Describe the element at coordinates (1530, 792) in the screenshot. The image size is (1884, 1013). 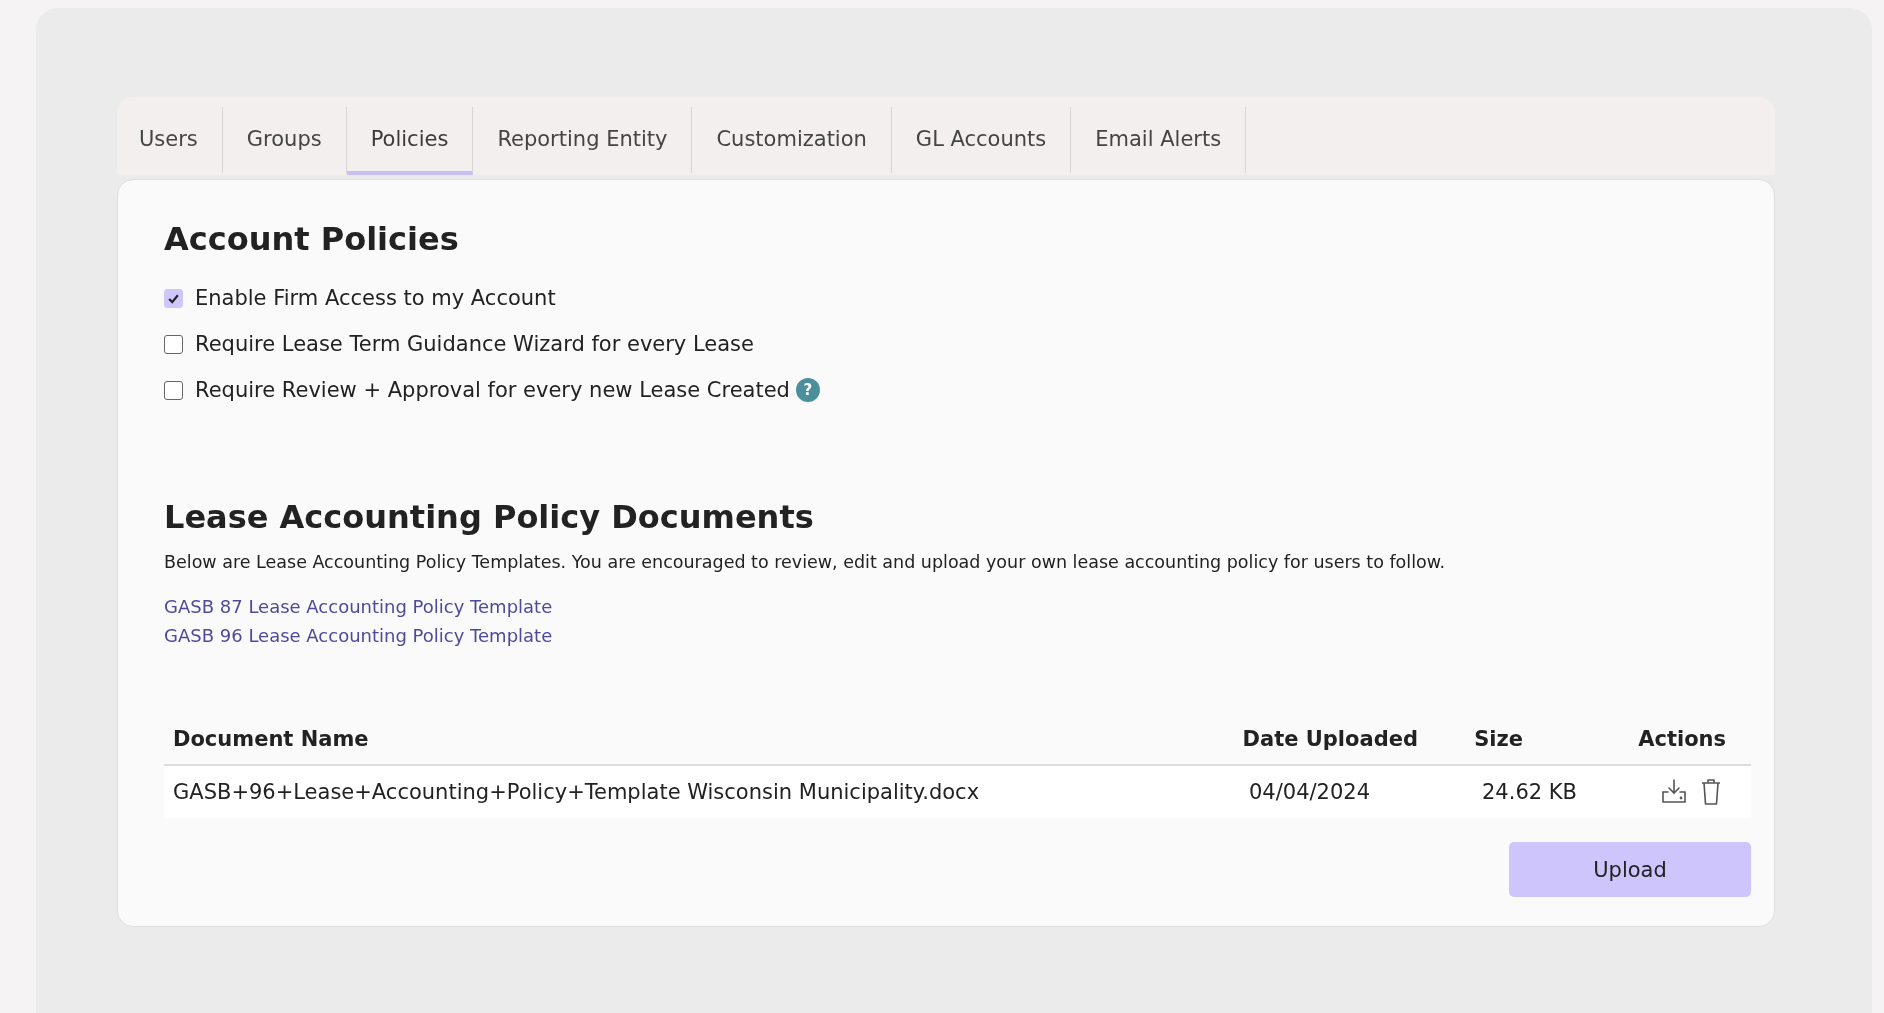
I see `table-cell-text: 24.62 KB` at that location.